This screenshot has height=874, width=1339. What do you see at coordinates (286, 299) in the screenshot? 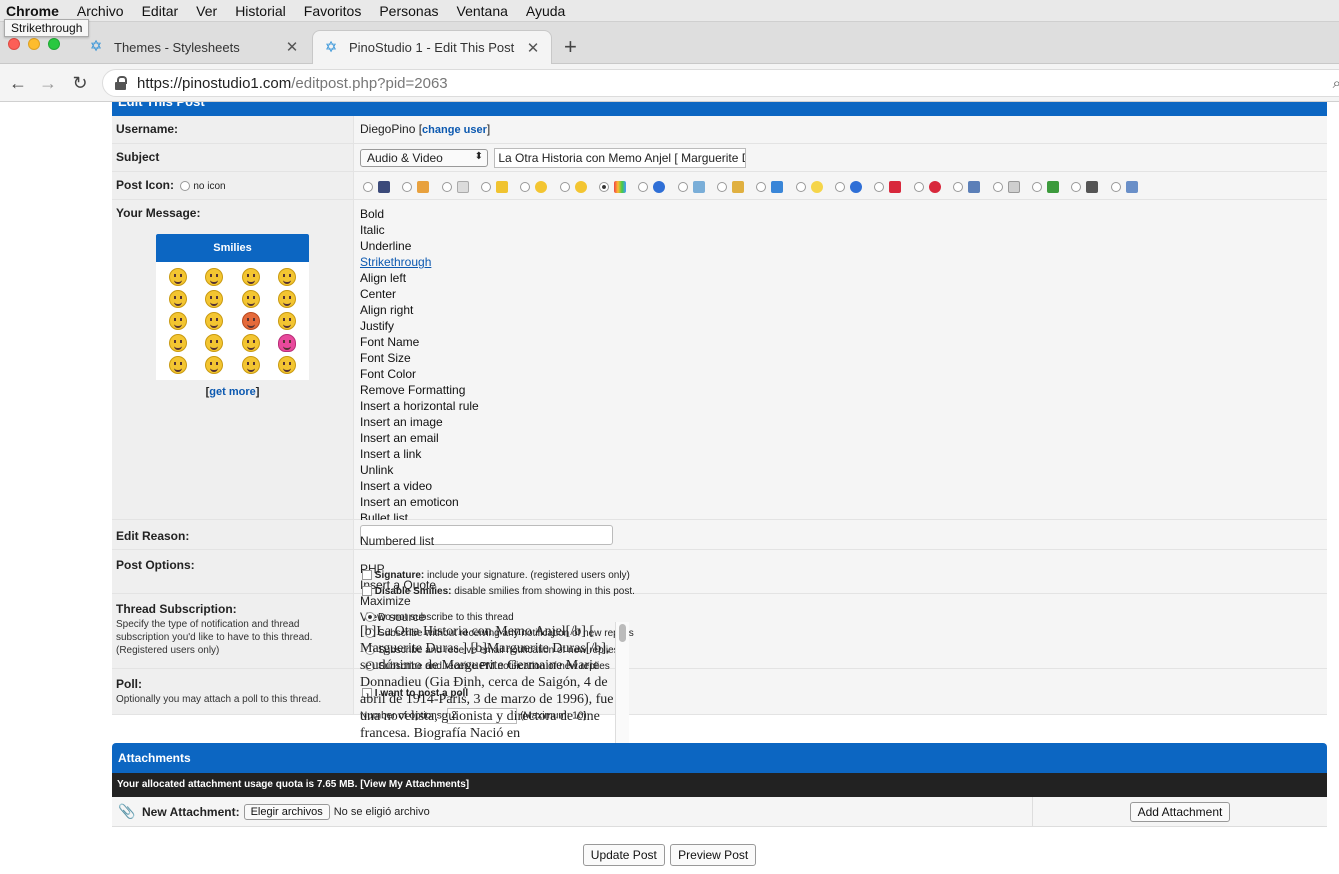
I see `sad-icon` at bounding box center [286, 299].